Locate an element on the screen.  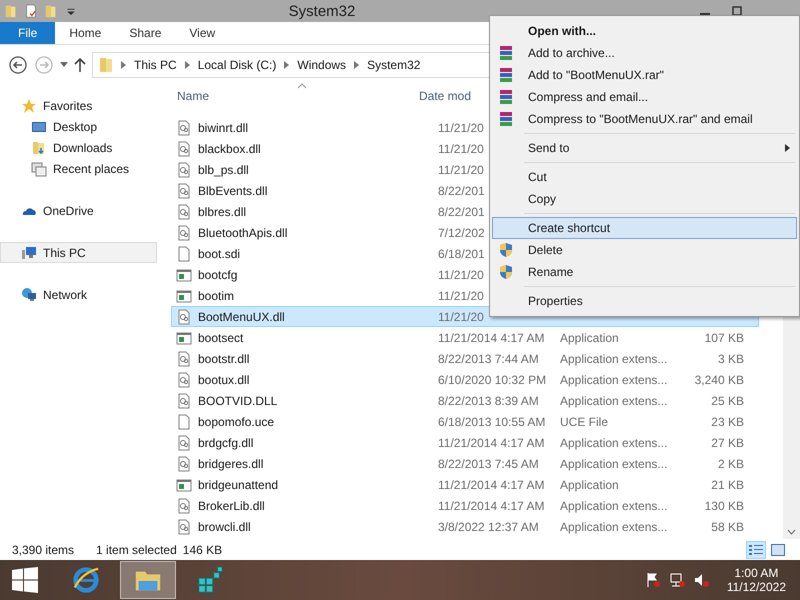
sidebar-item: Desktop is located at coordinates (78, 126).